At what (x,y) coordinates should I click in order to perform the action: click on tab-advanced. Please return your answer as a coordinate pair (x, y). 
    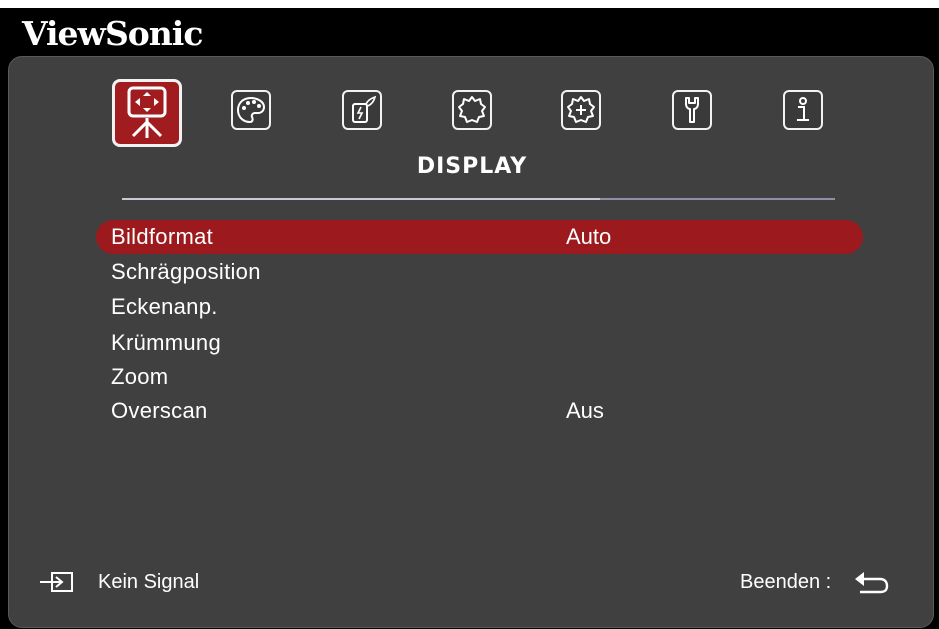
    Looking at the image, I should click on (581, 110).